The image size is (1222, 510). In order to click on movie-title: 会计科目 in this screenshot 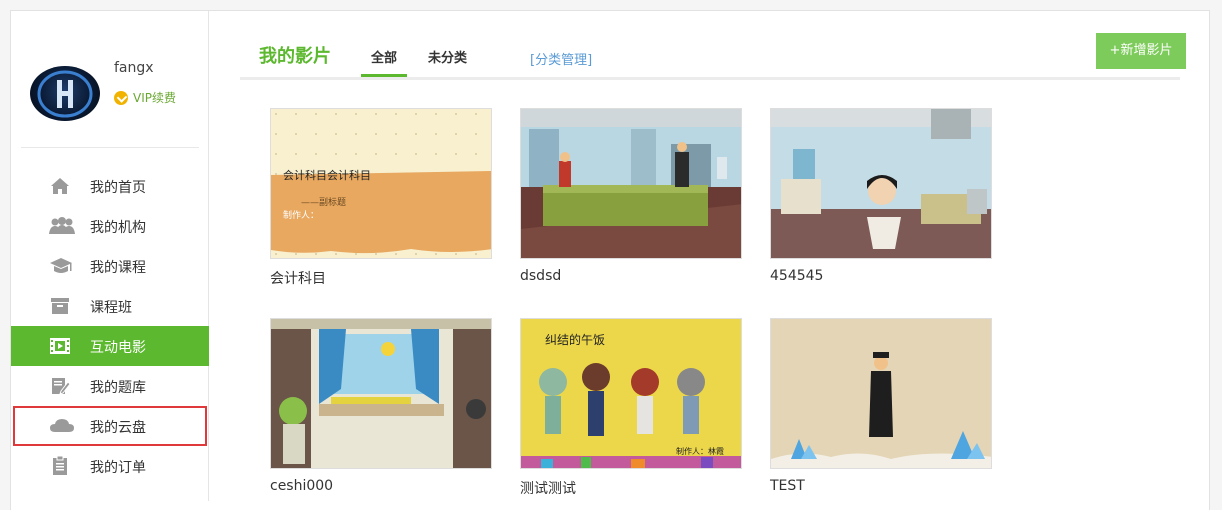, I will do `click(381, 278)`.